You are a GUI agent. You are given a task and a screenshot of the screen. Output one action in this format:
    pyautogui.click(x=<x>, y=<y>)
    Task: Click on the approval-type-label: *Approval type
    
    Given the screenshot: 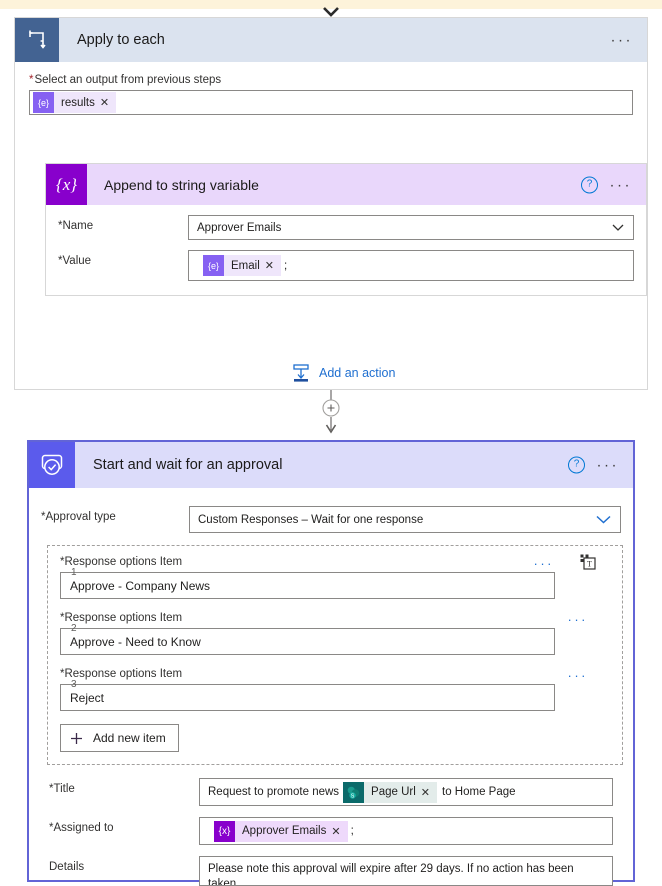 What is the action you would take?
    pyautogui.click(x=115, y=514)
    